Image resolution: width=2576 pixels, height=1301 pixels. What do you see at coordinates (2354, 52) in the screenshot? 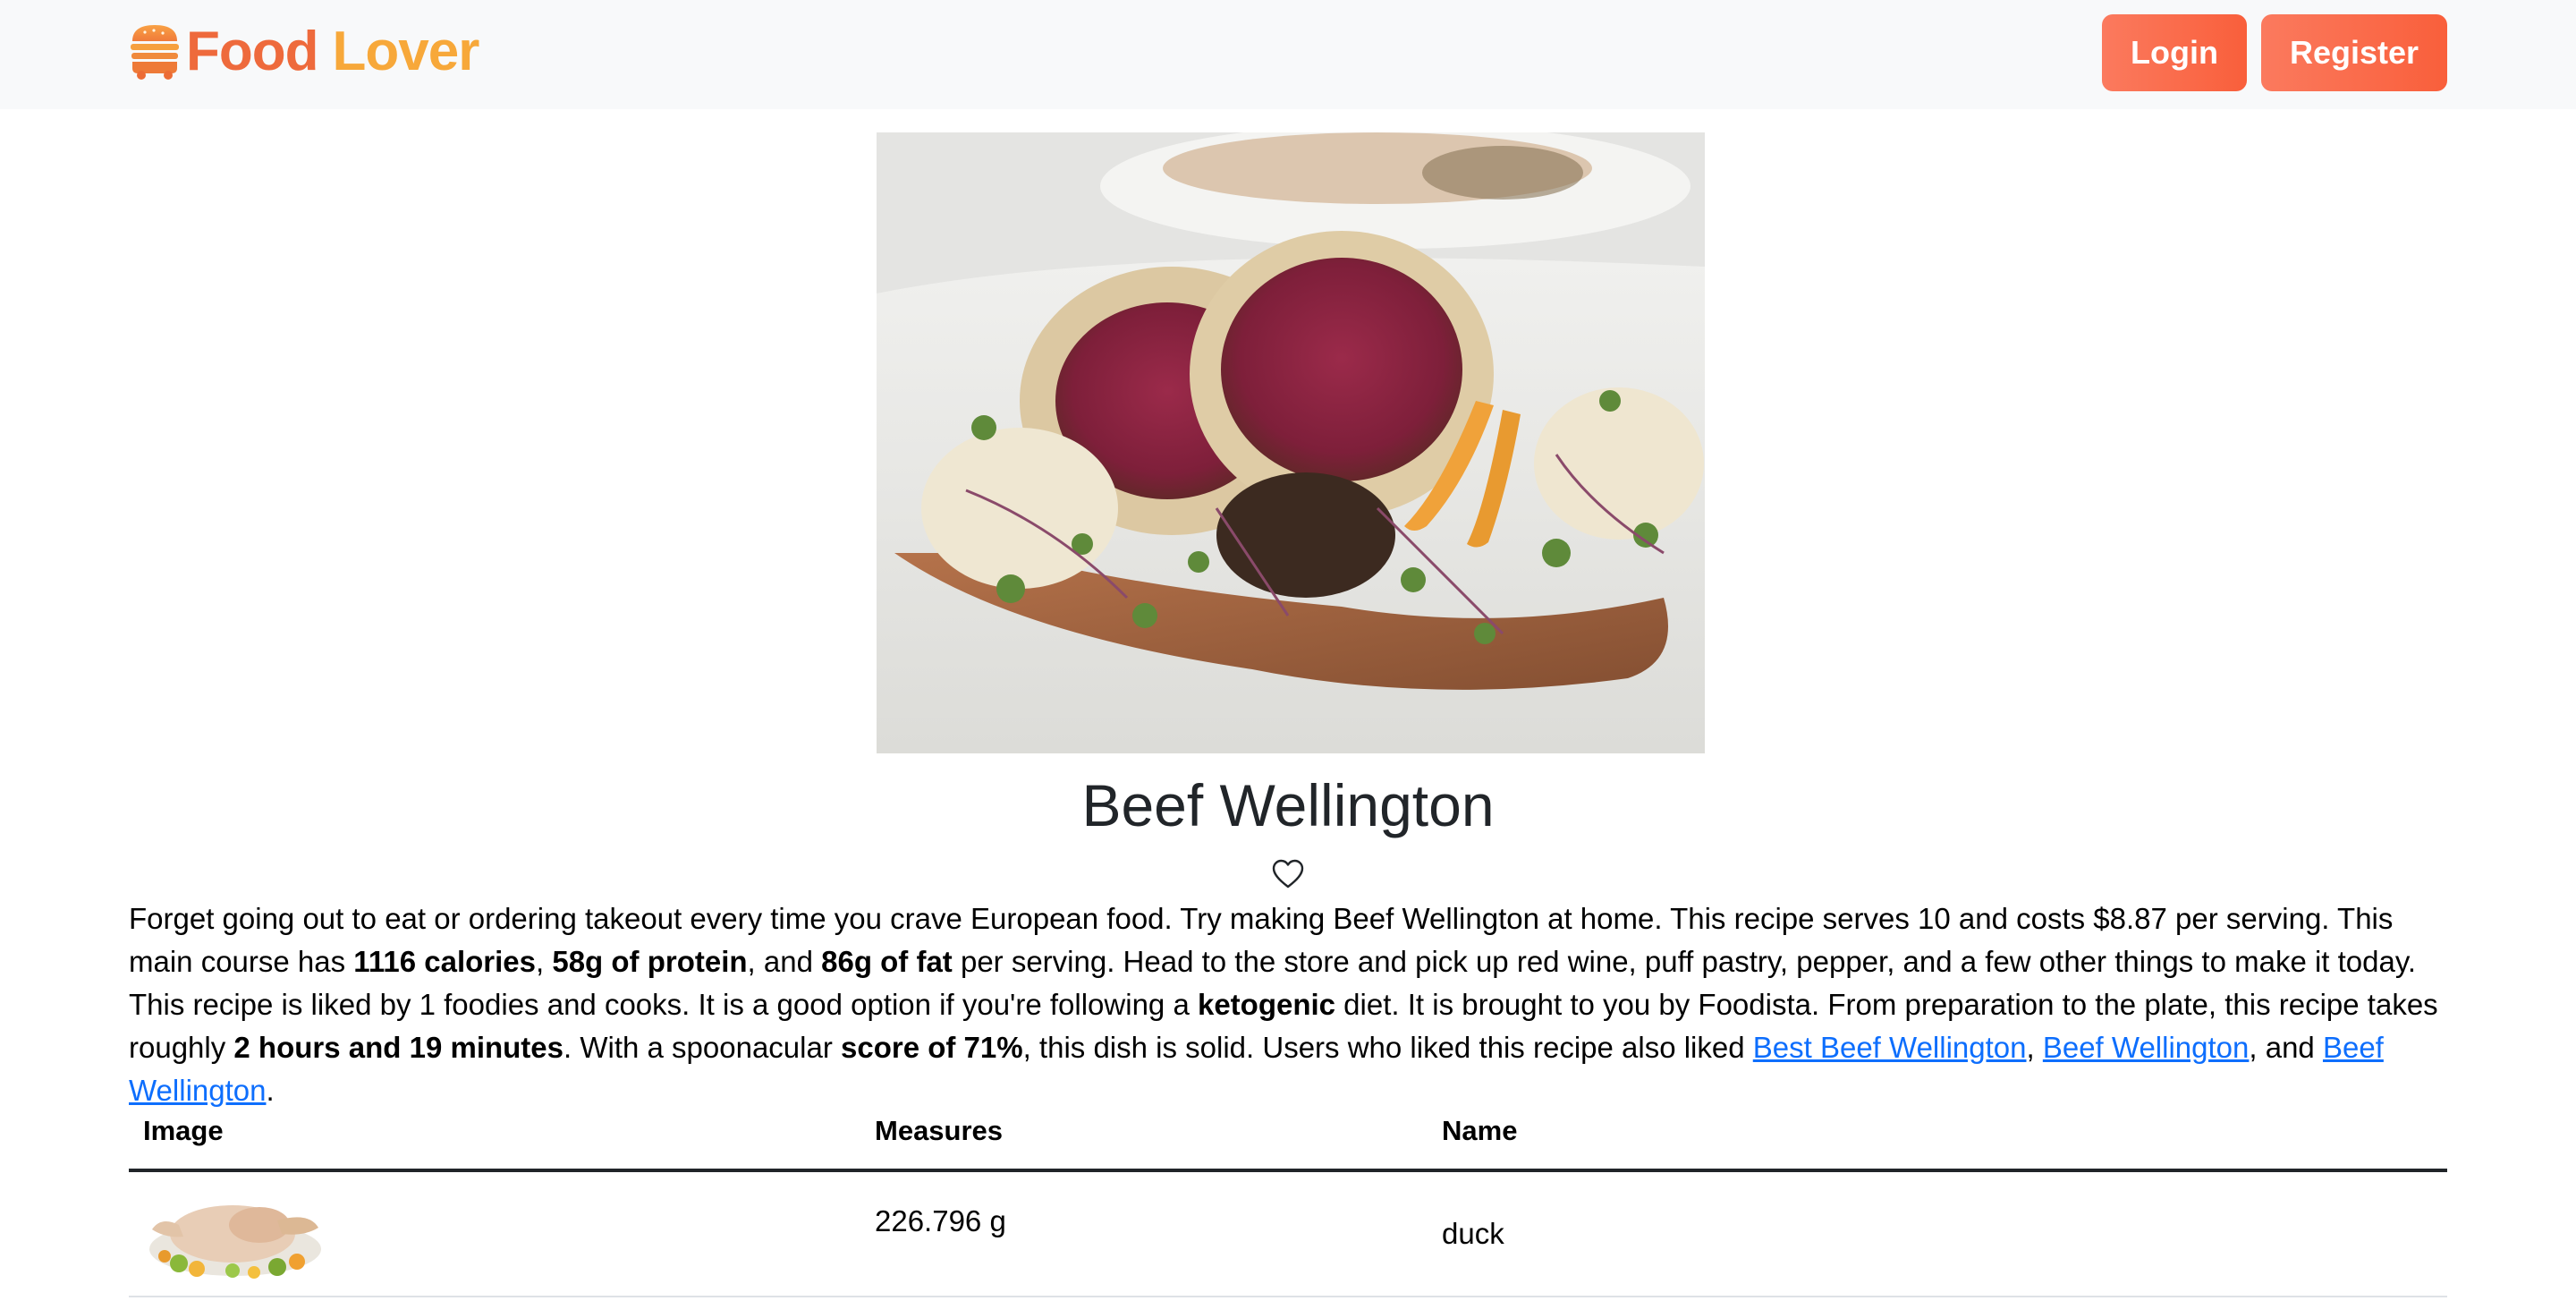
I see `register-button: Register` at bounding box center [2354, 52].